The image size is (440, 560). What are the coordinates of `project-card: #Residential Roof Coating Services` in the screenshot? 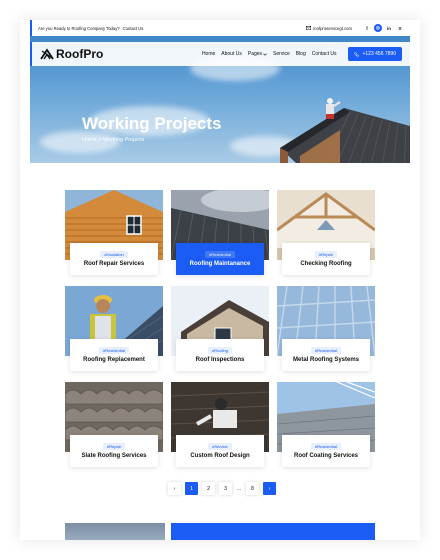 It's located at (326, 426).